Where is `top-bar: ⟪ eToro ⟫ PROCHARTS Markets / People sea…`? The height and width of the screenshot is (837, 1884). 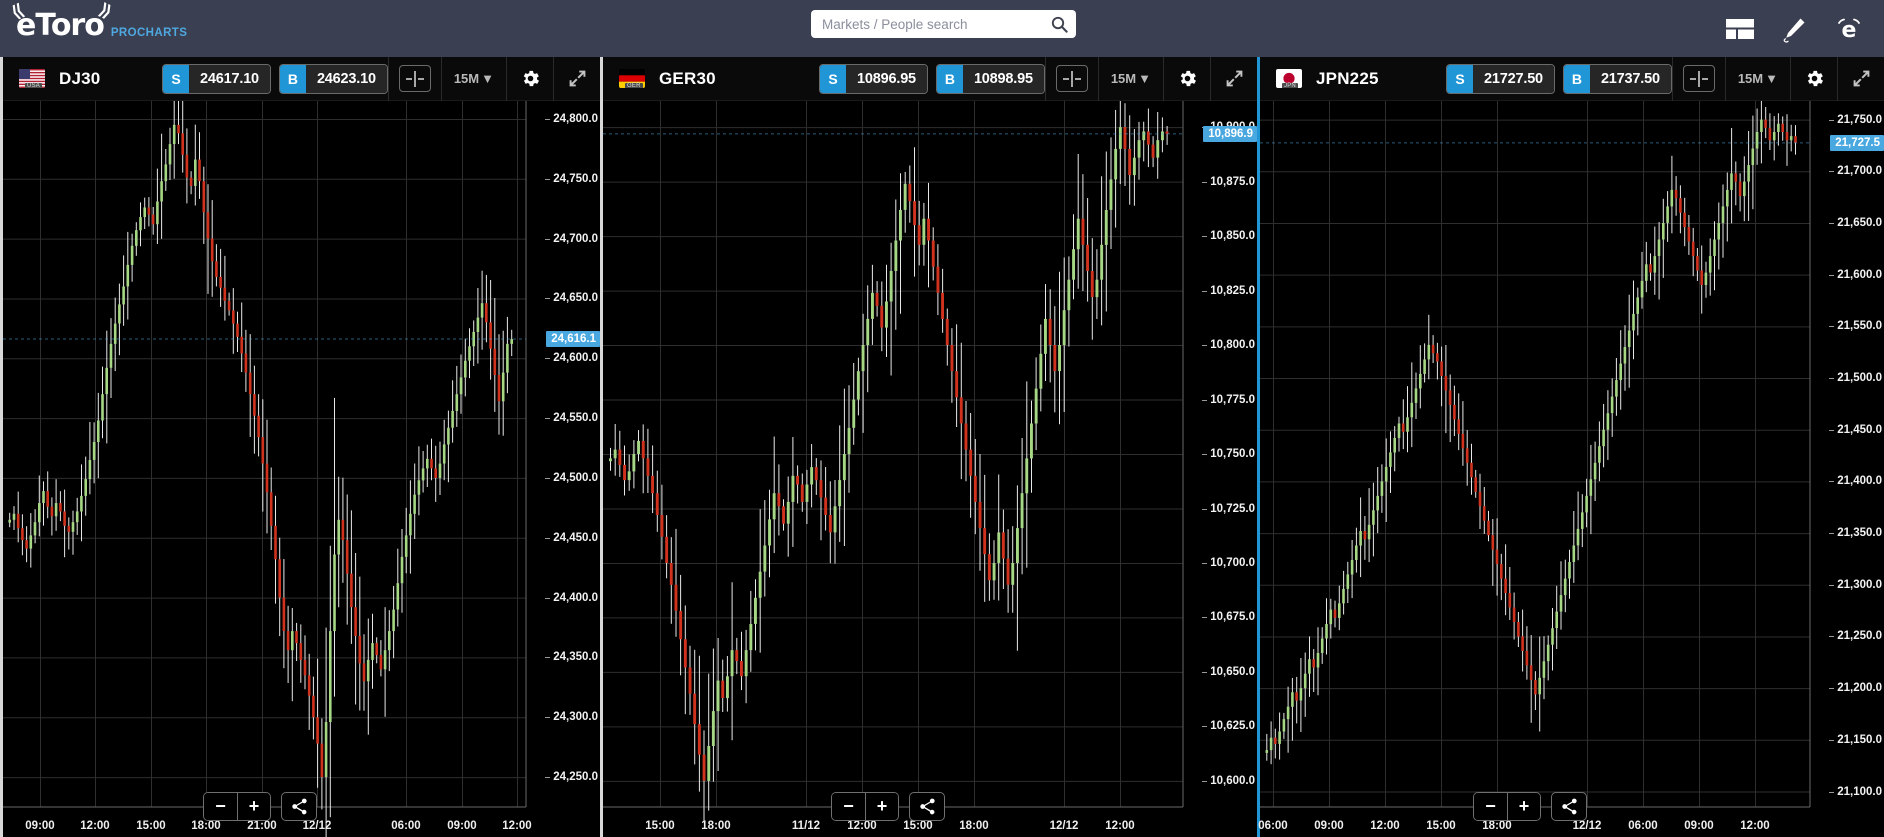 top-bar: ⟪ eToro ⟫ PROCHARTS Markets / People sea… is located at coordinates (942, 28).